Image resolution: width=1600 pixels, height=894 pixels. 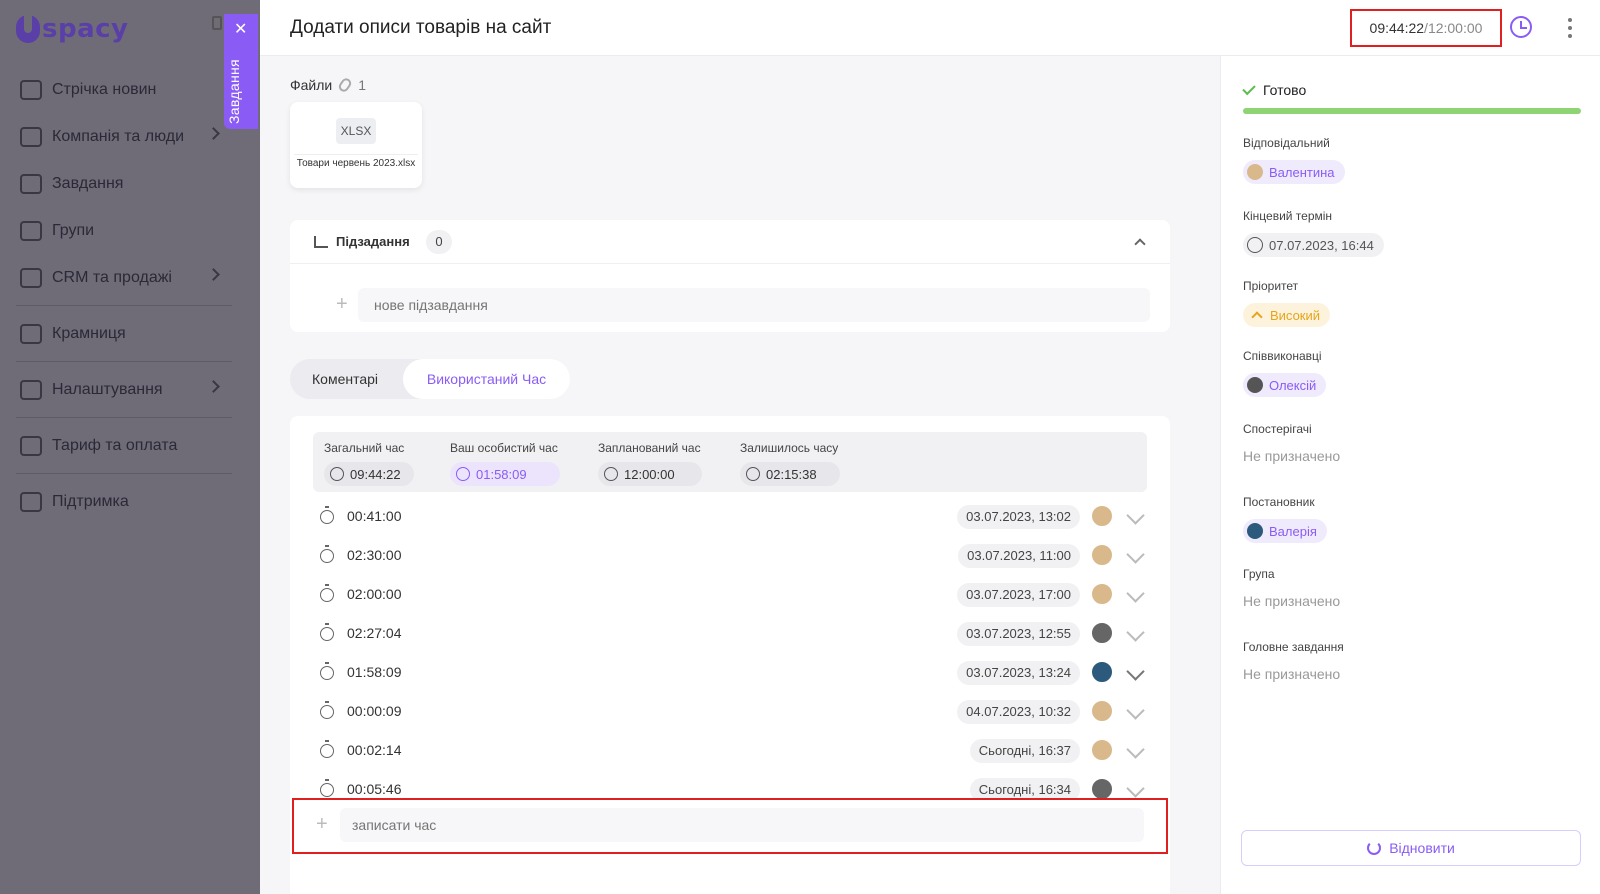 I want to click on stat-value: 01:58:09, so click(x=505, y=474).